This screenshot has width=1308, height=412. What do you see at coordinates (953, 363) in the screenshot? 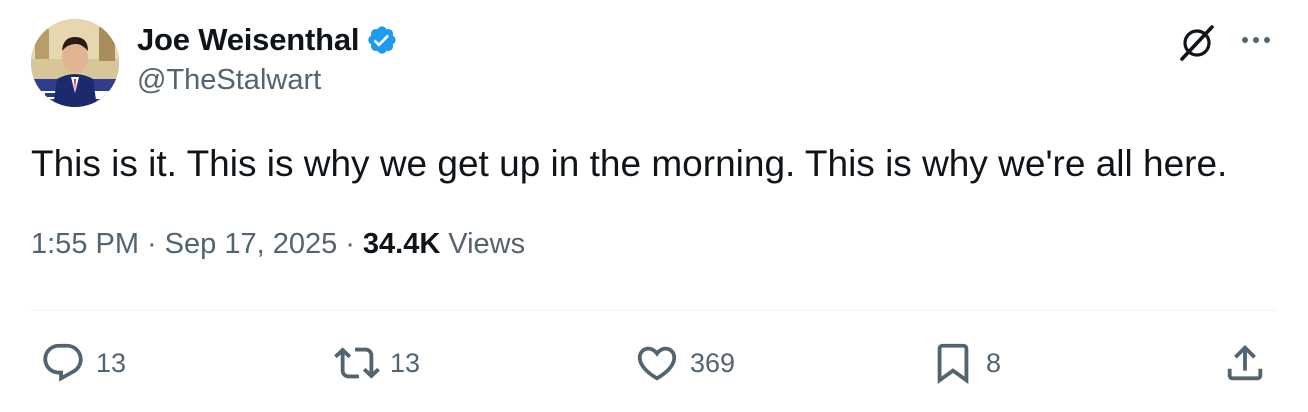
I see `bookmark-icon` at bounding box center [953, 363].